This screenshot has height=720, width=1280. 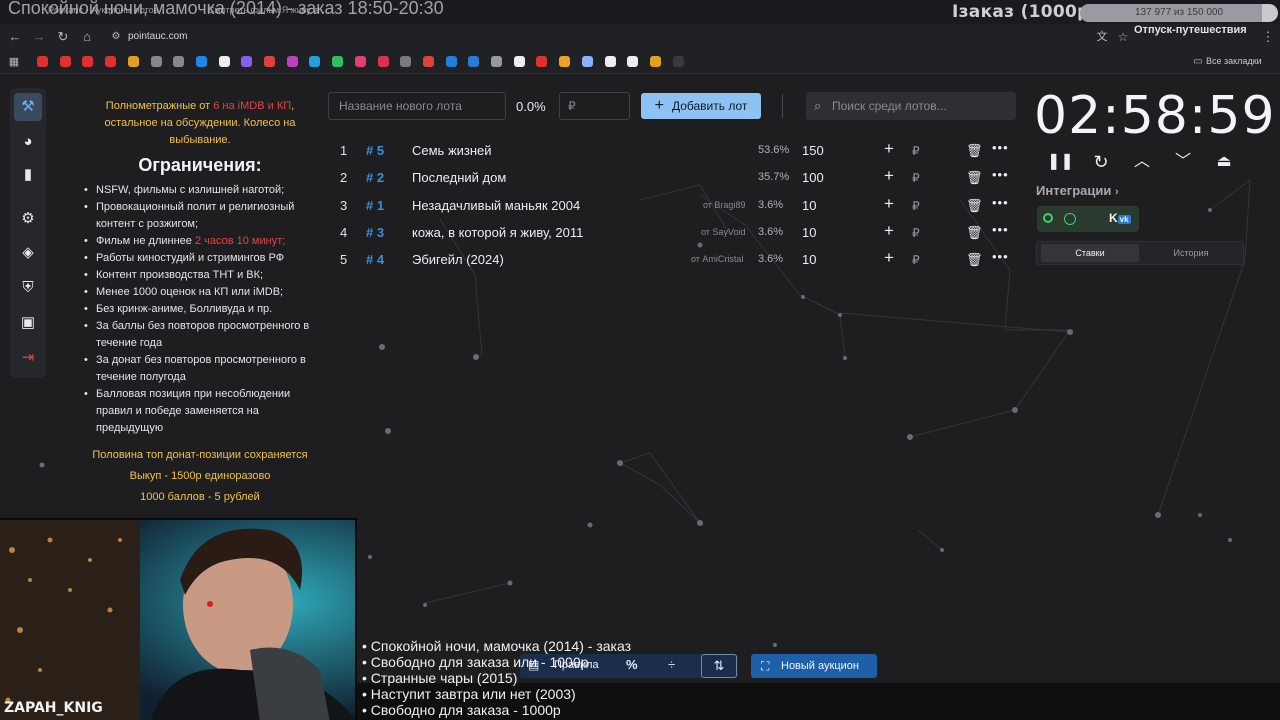 I want to click on new-auction-button: ⛶ Новый аукцион, so click(x=814, y=666).